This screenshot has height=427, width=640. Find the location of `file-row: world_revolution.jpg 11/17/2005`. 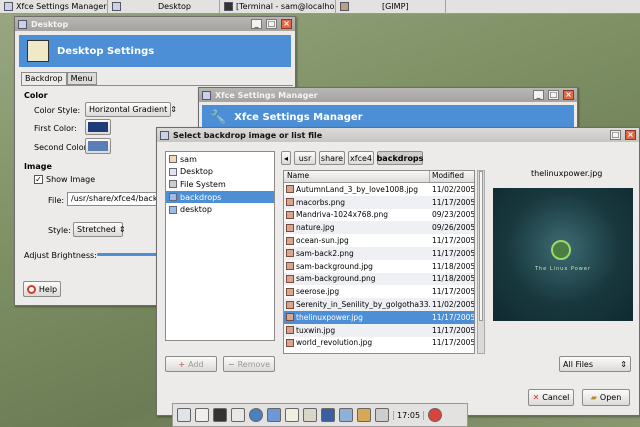

file-row: world_revolution.jpg 11/17/2005 is located at coordinates (379, 343).